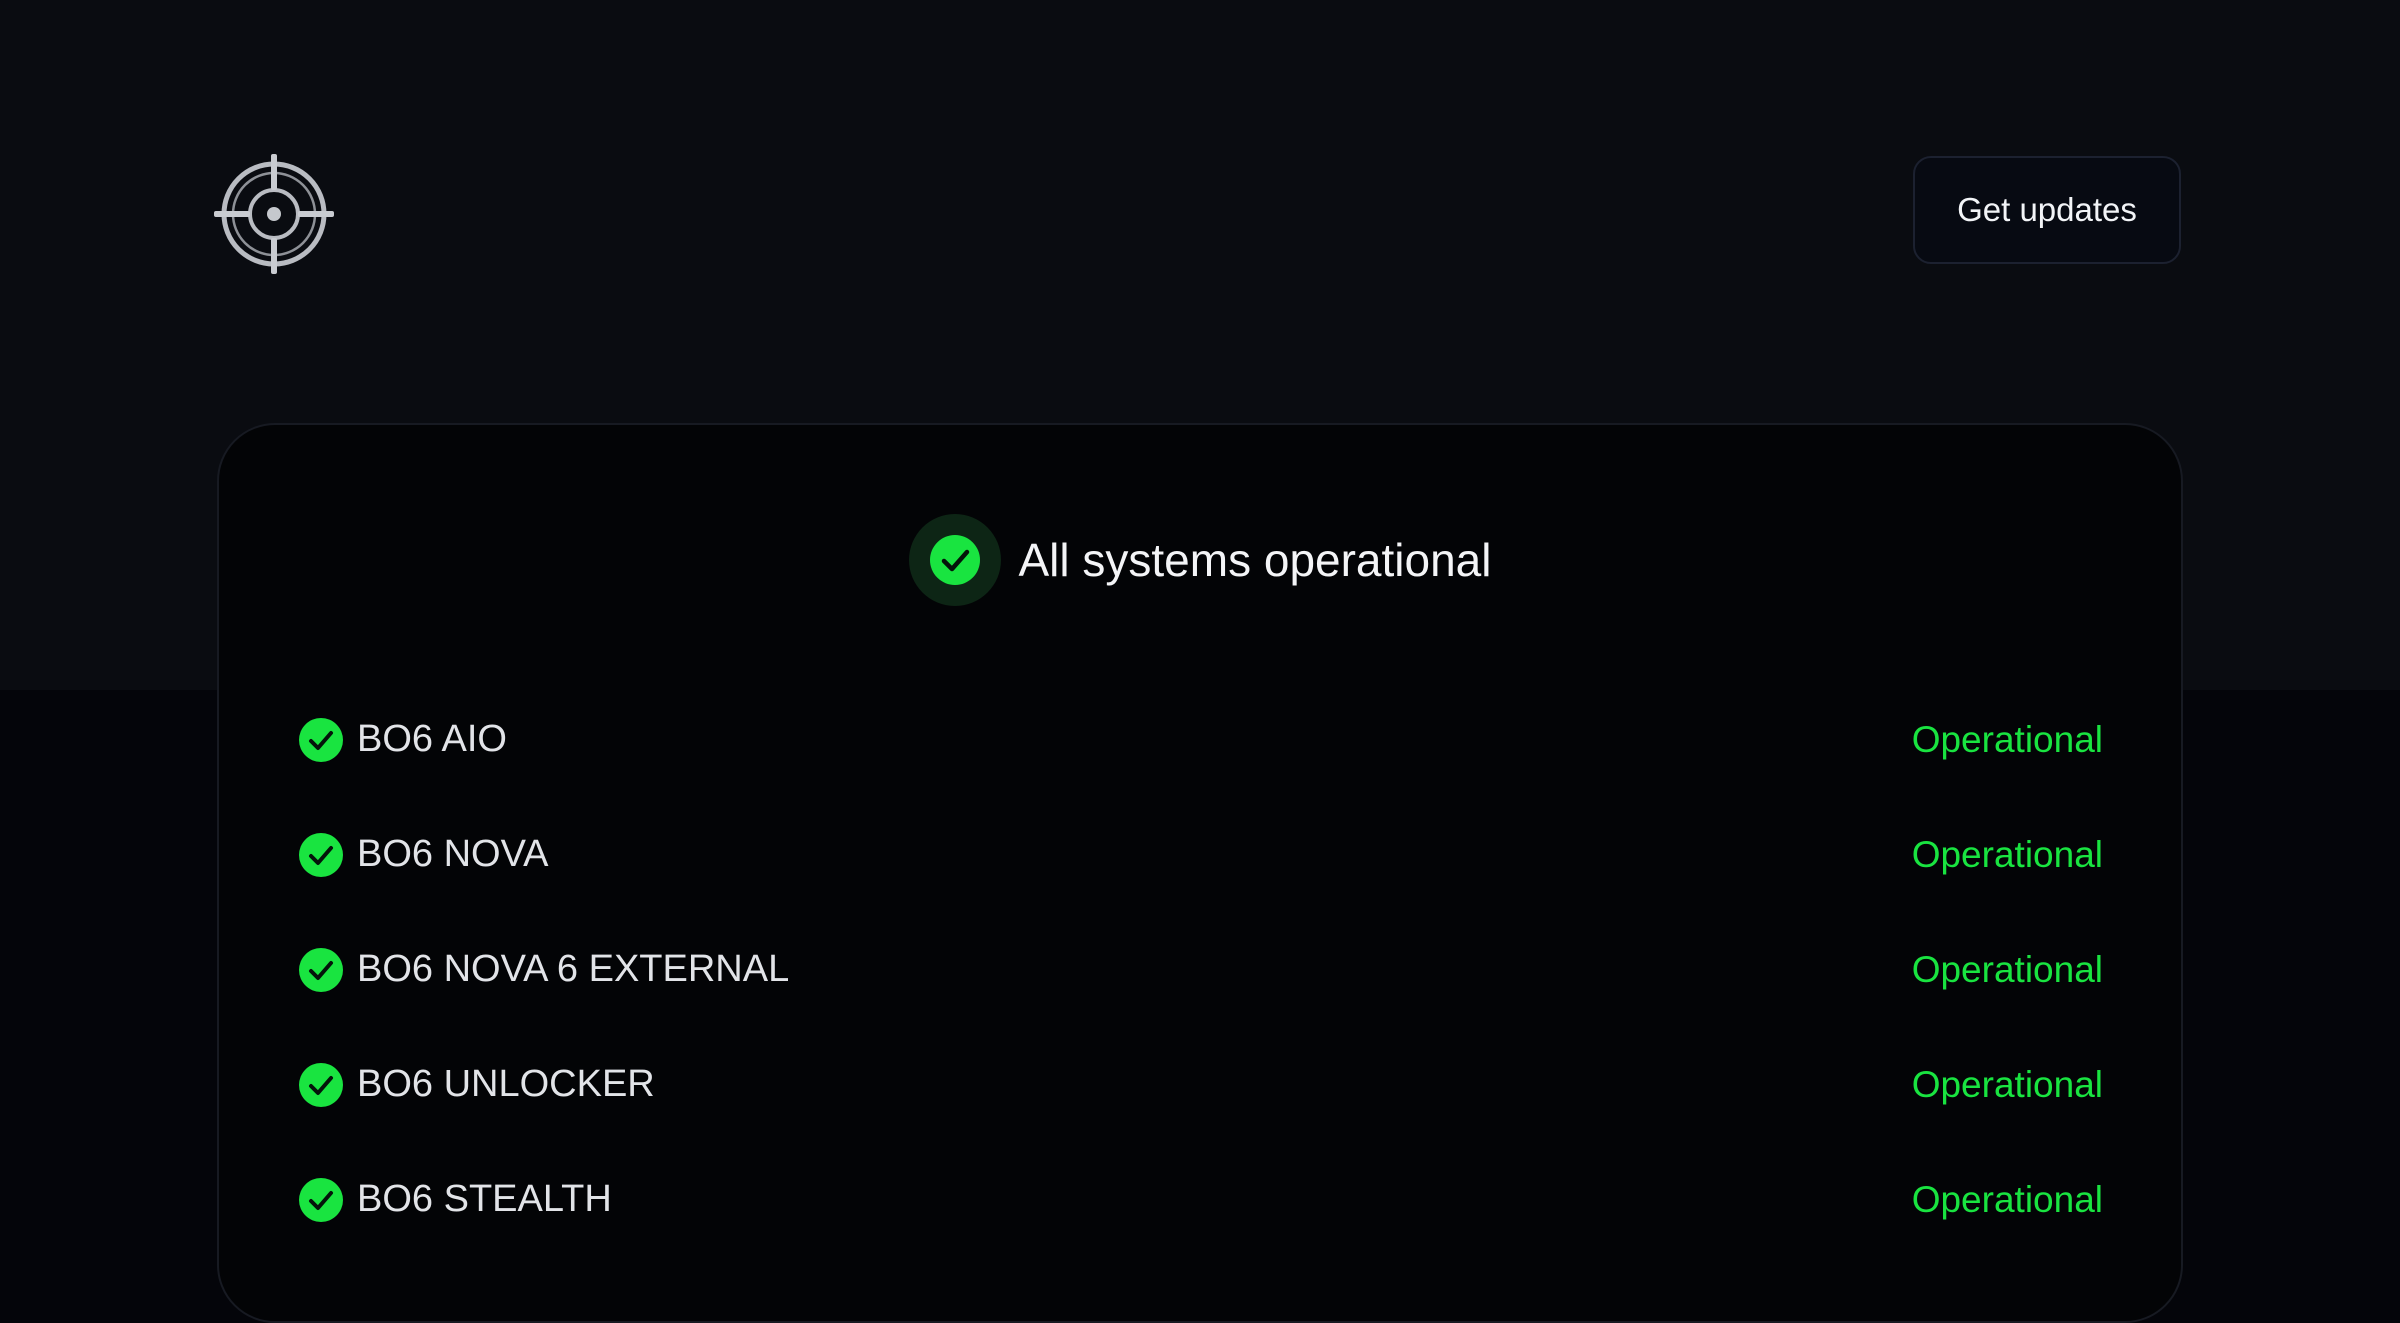 Image resolution: width=2400 pixels, height=1323 pixels. What do you see at coordinates (573, 969) in the screenshot?
I see `service-name: BO6 NOVA 6 EXTERNAL` at bounding box center [573, 969].